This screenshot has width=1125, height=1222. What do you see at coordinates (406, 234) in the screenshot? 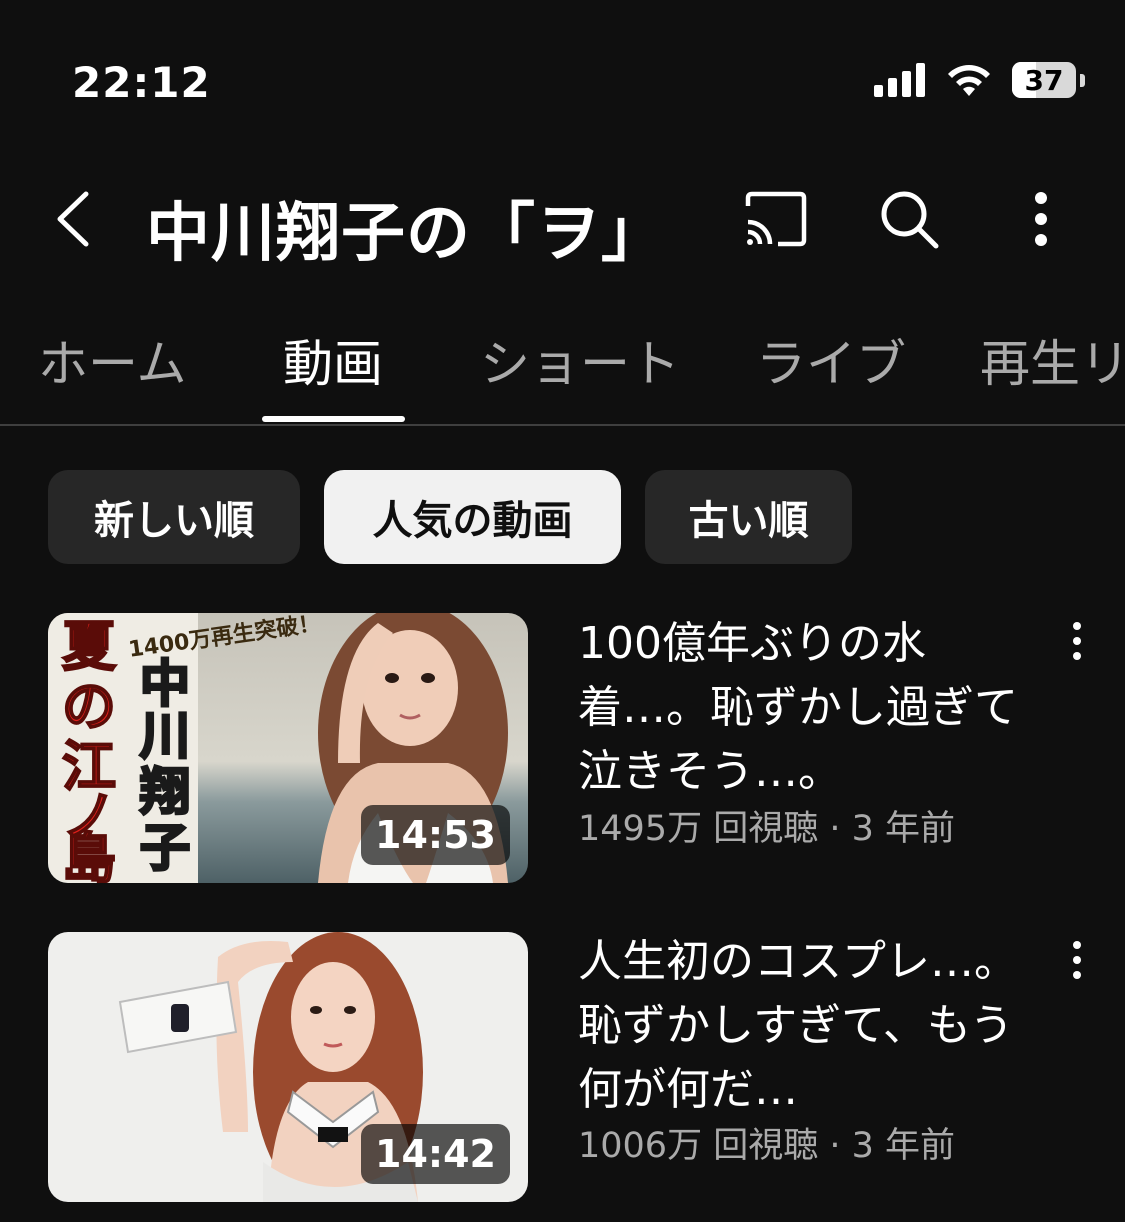
I see `channel-title: 中川翔子の「ヲ」` at bounding box center [406, 234].